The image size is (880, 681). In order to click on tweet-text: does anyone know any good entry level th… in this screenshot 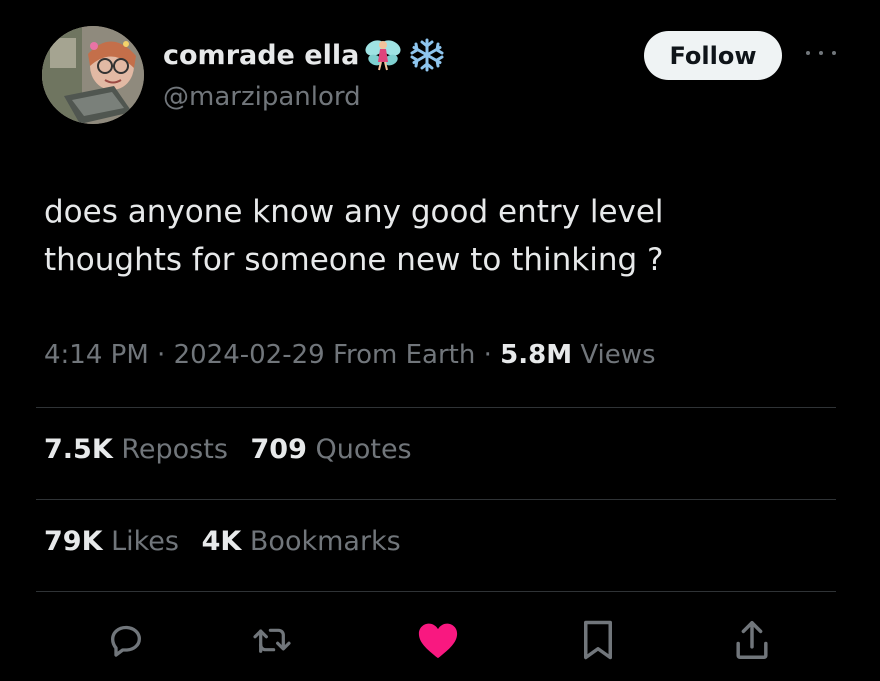, I will do `click(354, 236)`.